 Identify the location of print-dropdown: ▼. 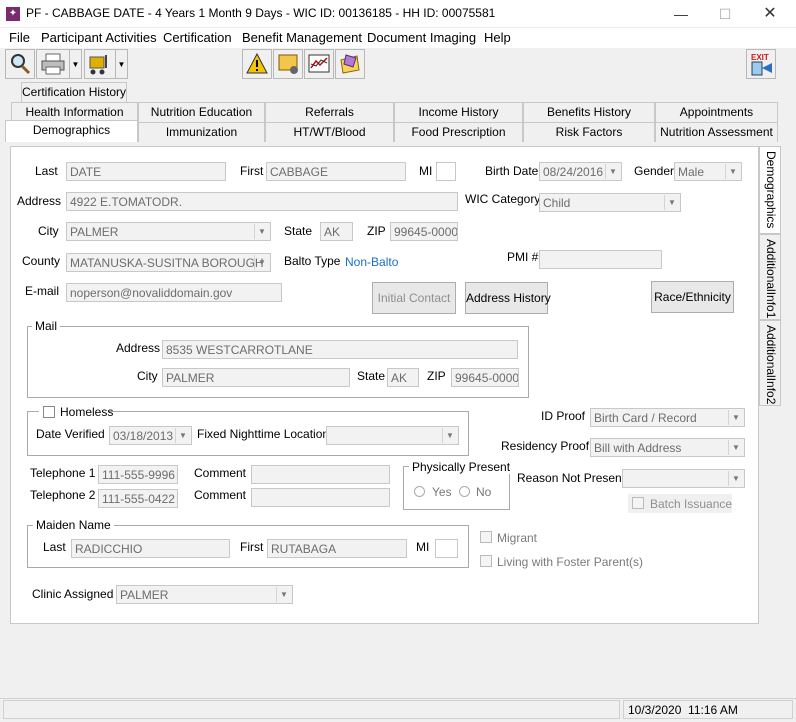
(76, 64).